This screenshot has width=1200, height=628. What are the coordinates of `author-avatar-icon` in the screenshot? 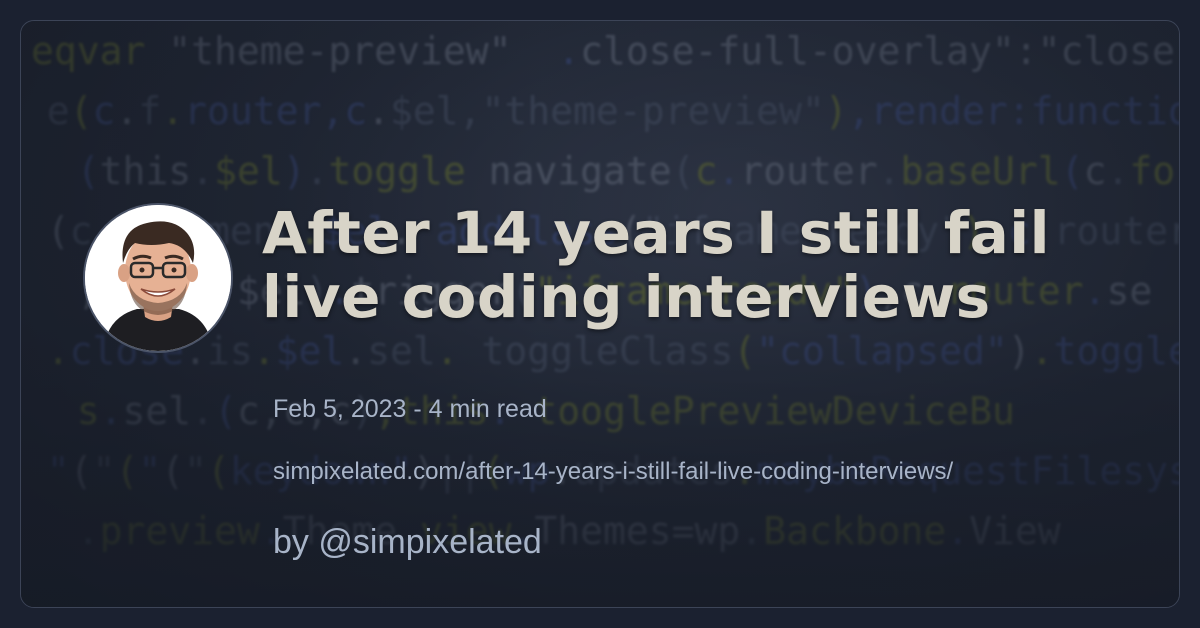 It's located at (158, 278).